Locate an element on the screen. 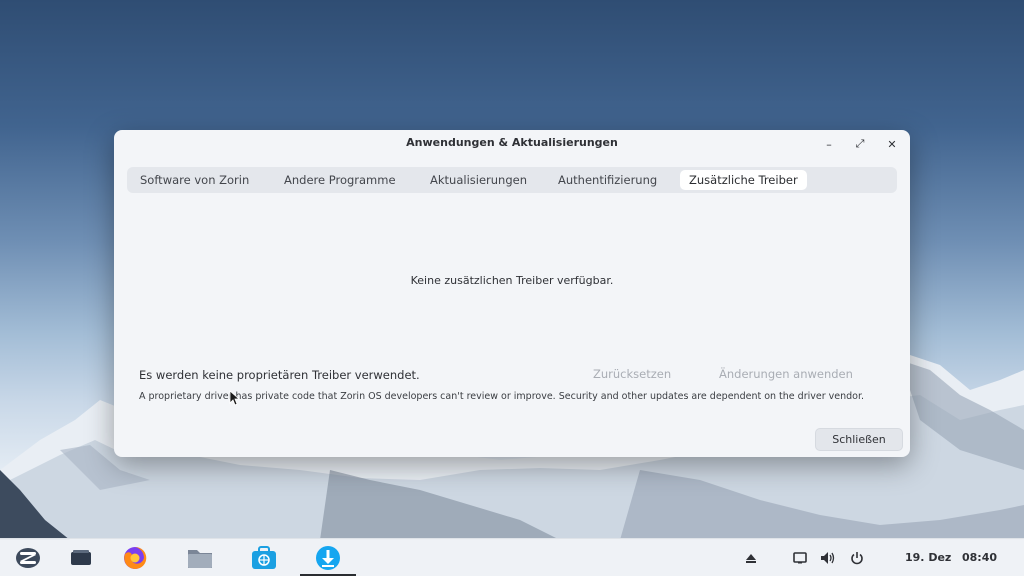  minimize-icon: – is located at coordinates (829, 144).